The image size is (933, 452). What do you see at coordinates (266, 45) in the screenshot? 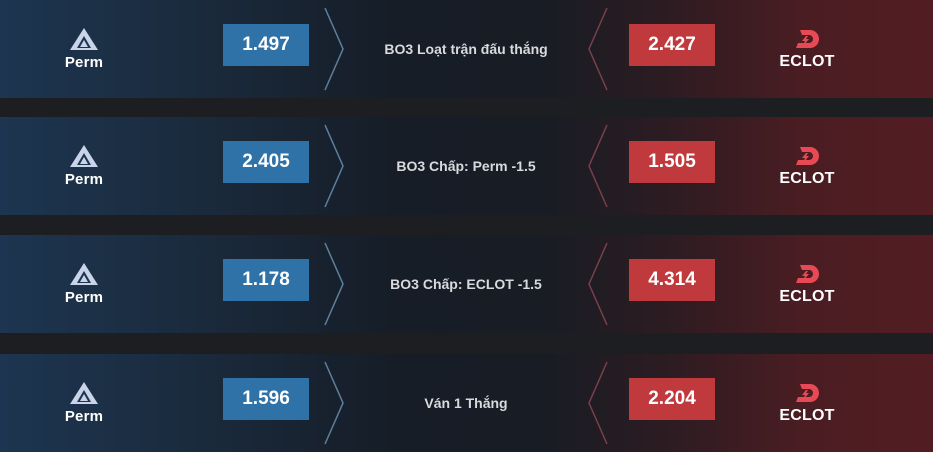
I see `home-odds-button: 1.497` at bounding box center [266, 45].